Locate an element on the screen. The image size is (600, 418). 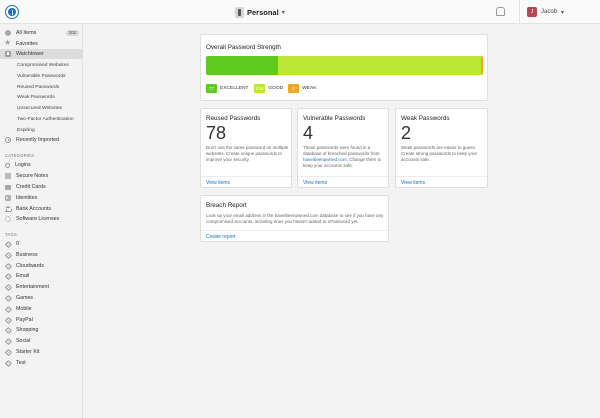
sidebar-item-secure-notes: Secure Notes is located at coordinates (41, 176).